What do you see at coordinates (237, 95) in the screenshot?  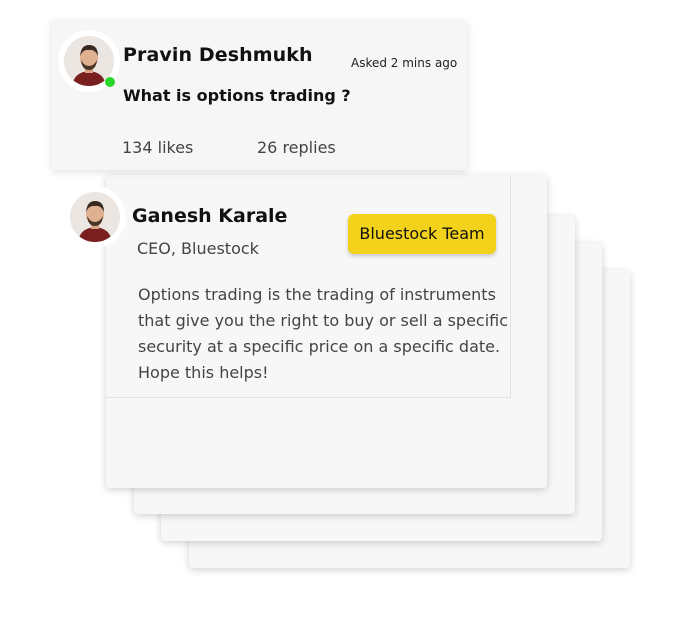 I see `question-text: What is options trading ?` at bounding box center [237, 95].